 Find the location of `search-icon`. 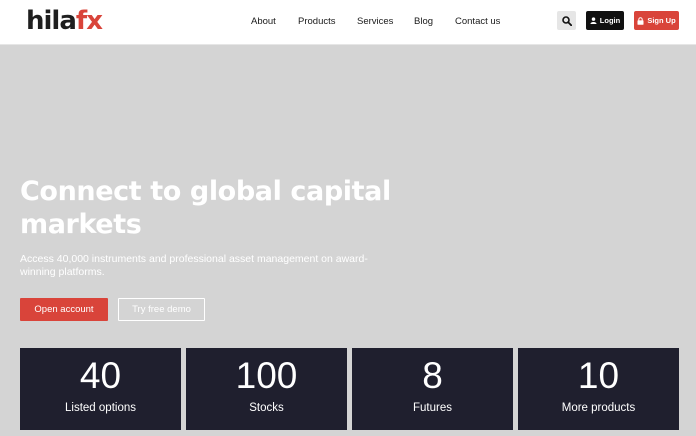

search-icon is located at coordinates (566, 20).